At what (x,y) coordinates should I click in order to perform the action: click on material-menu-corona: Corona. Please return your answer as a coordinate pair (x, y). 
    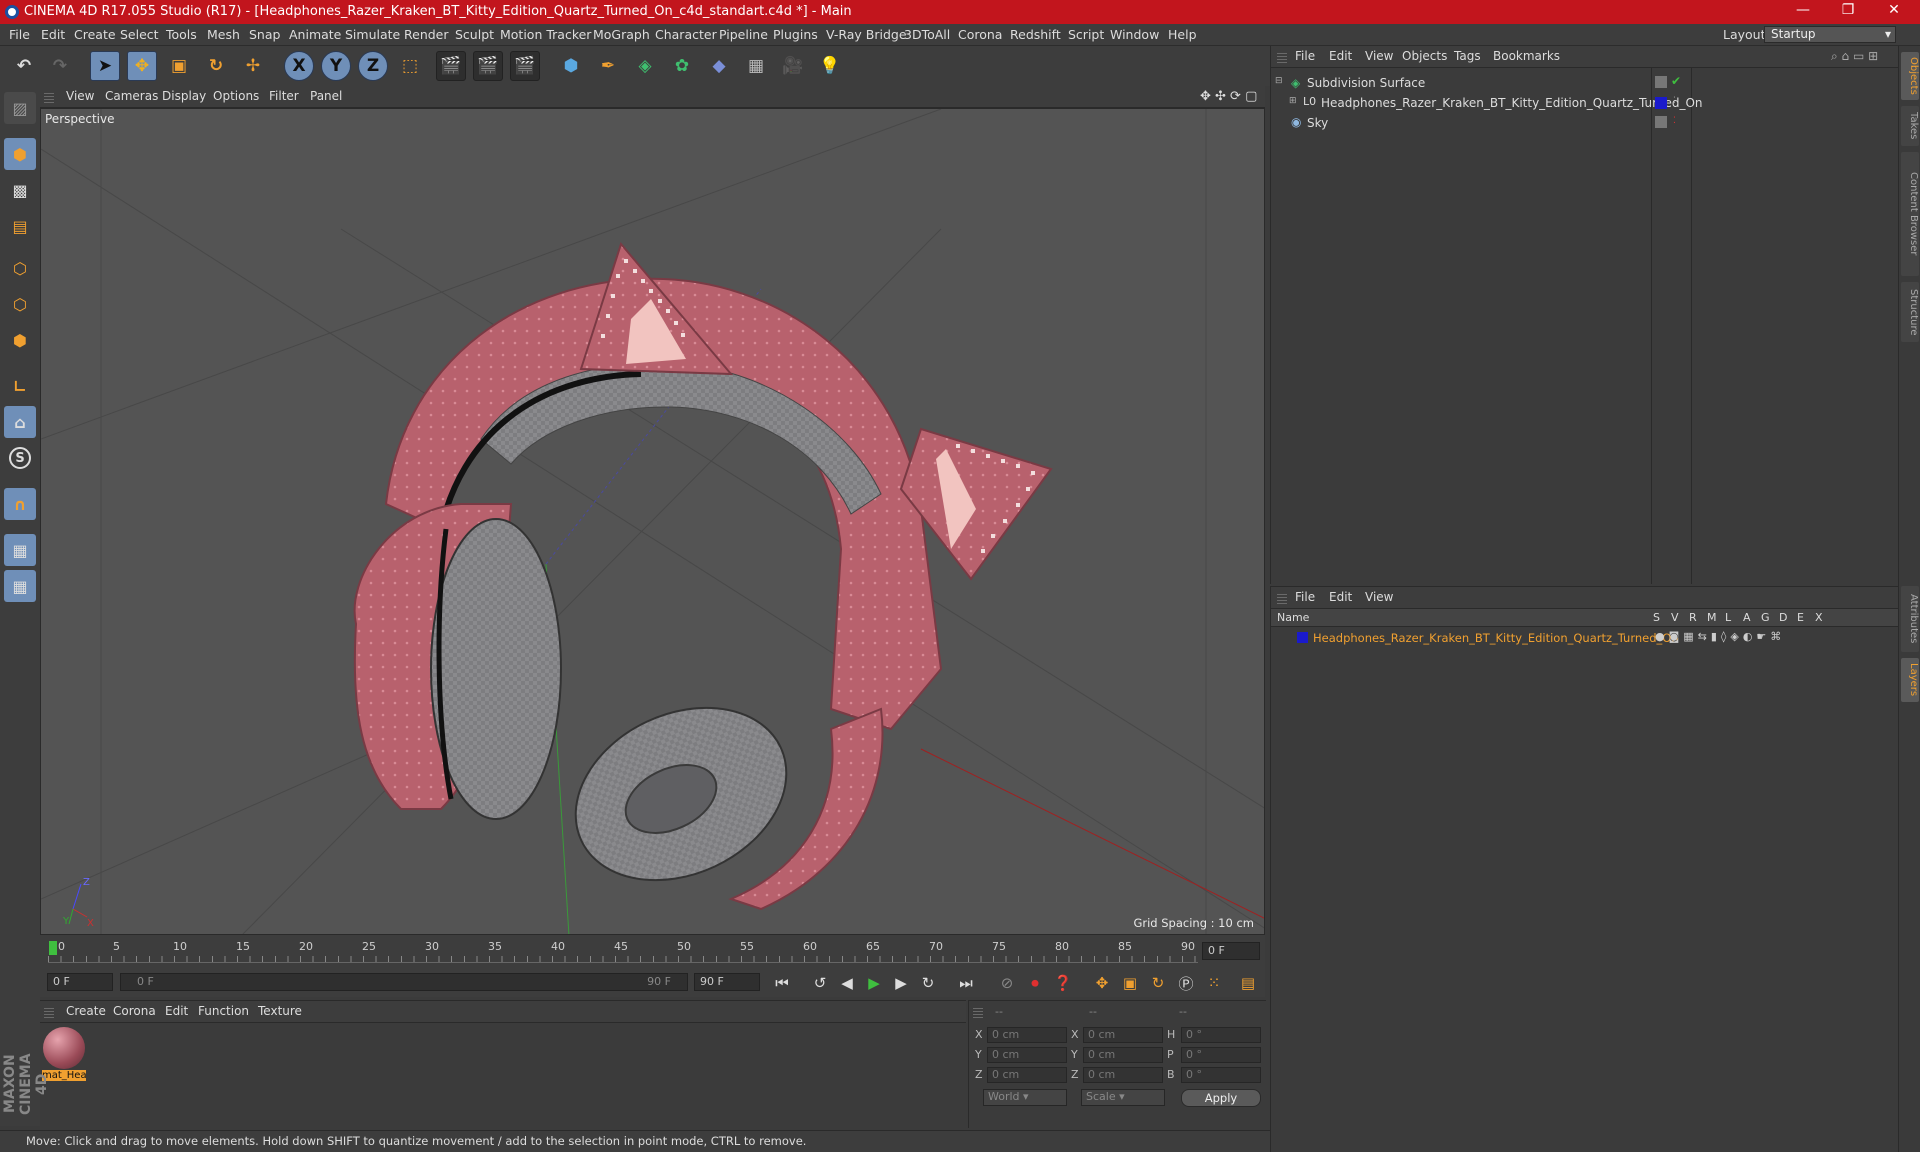
    Looking at the image, I should click on (134, 1011).